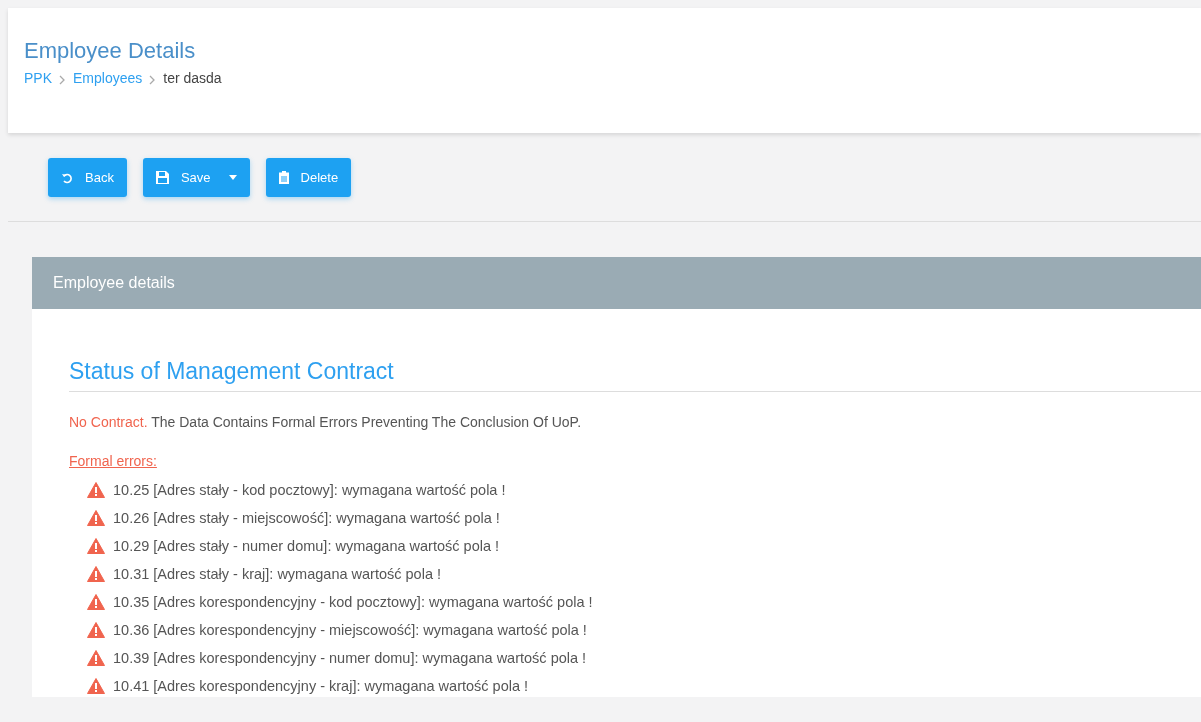 Image resolution: width=1201 pixels, height=722 pixels. I want to click on error-message: 10.26 [Adres stały - miejscowość]: wymagana wartość pola !, so click(306, 518).